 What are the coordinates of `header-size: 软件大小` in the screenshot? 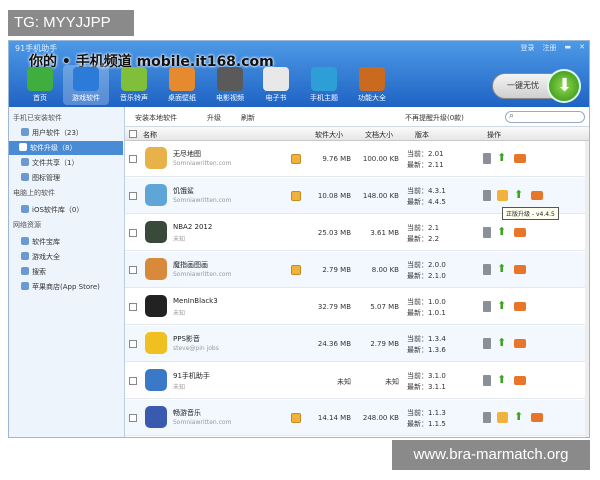 It's located at (329, 135).